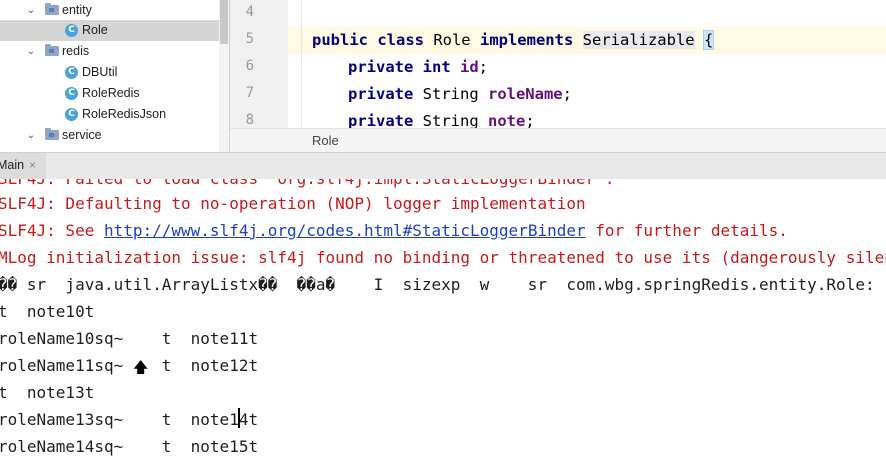  I want to click on text-caret, so click(239, 418).